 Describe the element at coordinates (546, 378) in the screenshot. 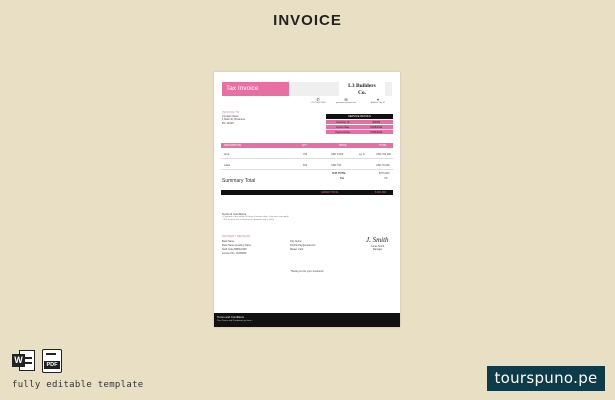

I see `brand-logo: tourspuno.pe` at that location.